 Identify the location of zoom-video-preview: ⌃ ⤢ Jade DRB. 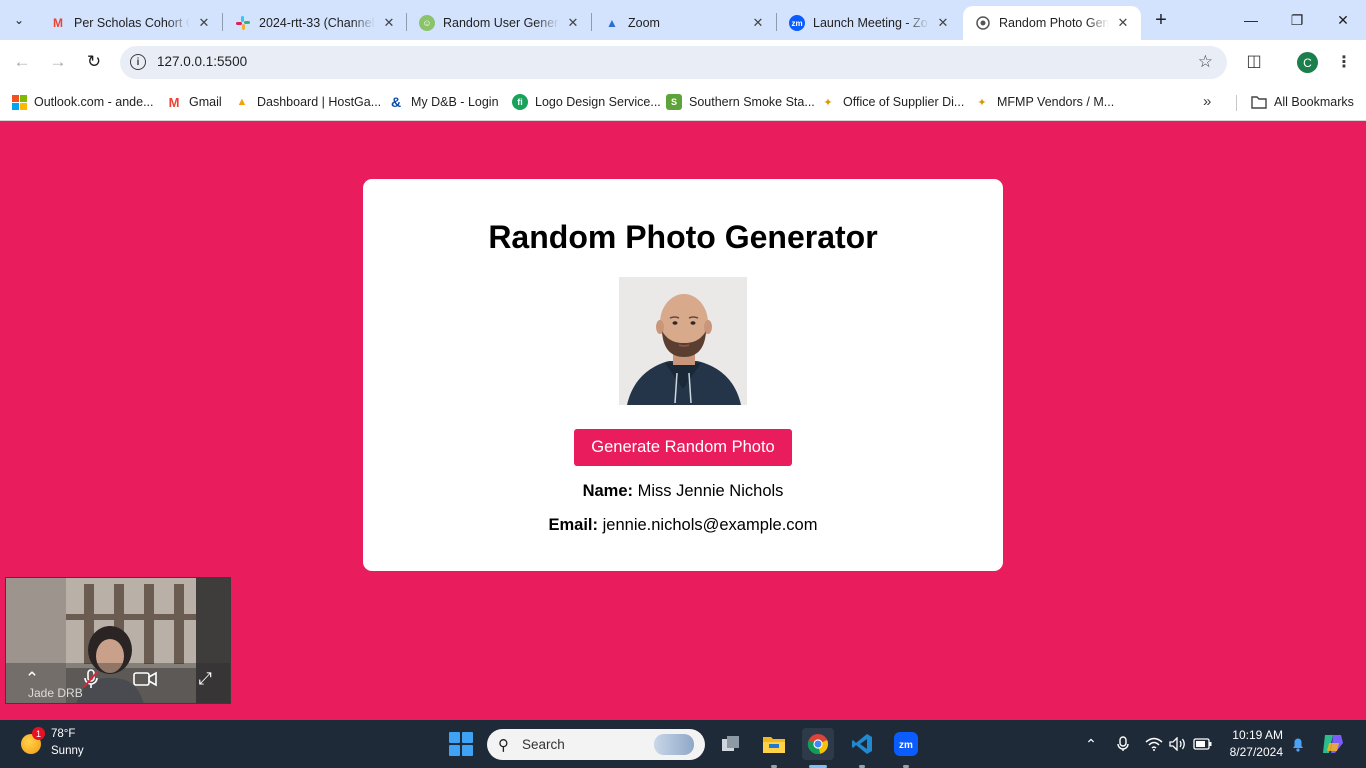
(118, 640).